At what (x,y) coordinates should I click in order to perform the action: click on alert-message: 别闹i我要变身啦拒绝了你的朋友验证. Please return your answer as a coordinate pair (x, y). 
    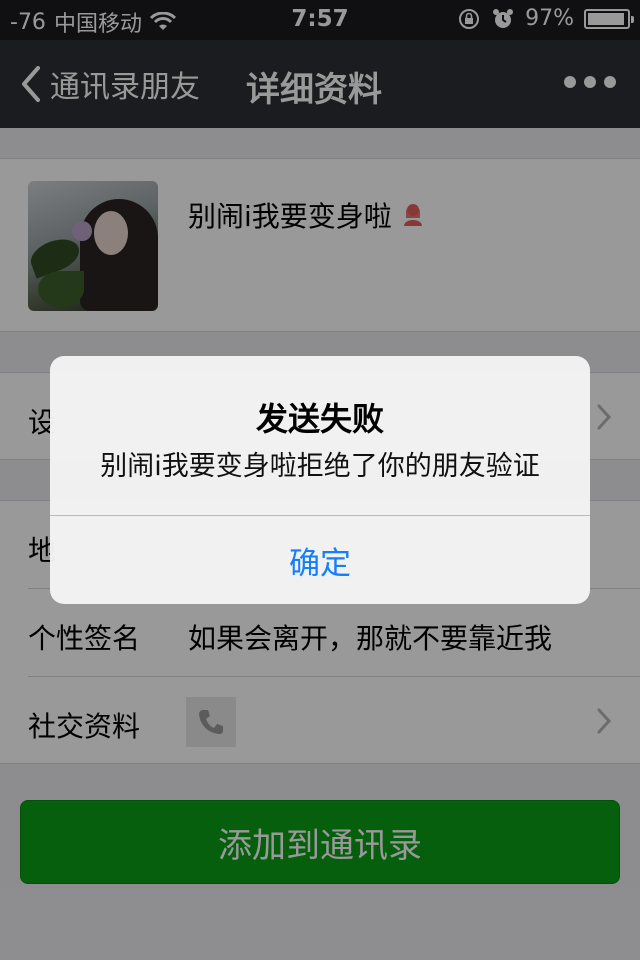
    Looking at the image, I should click on (320, 466).